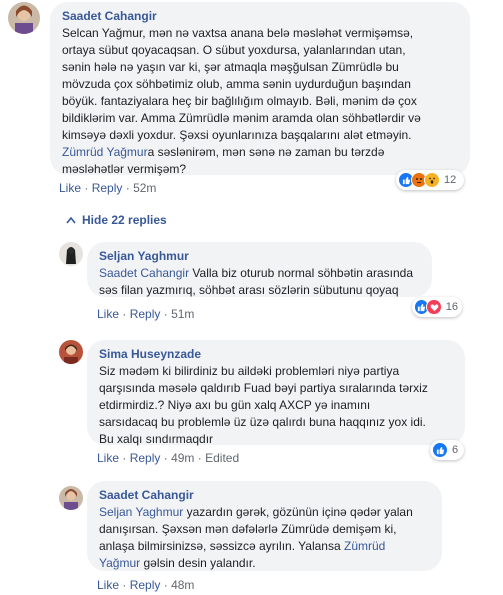  I want to click on timestamp: 49m, so click(182, 458).